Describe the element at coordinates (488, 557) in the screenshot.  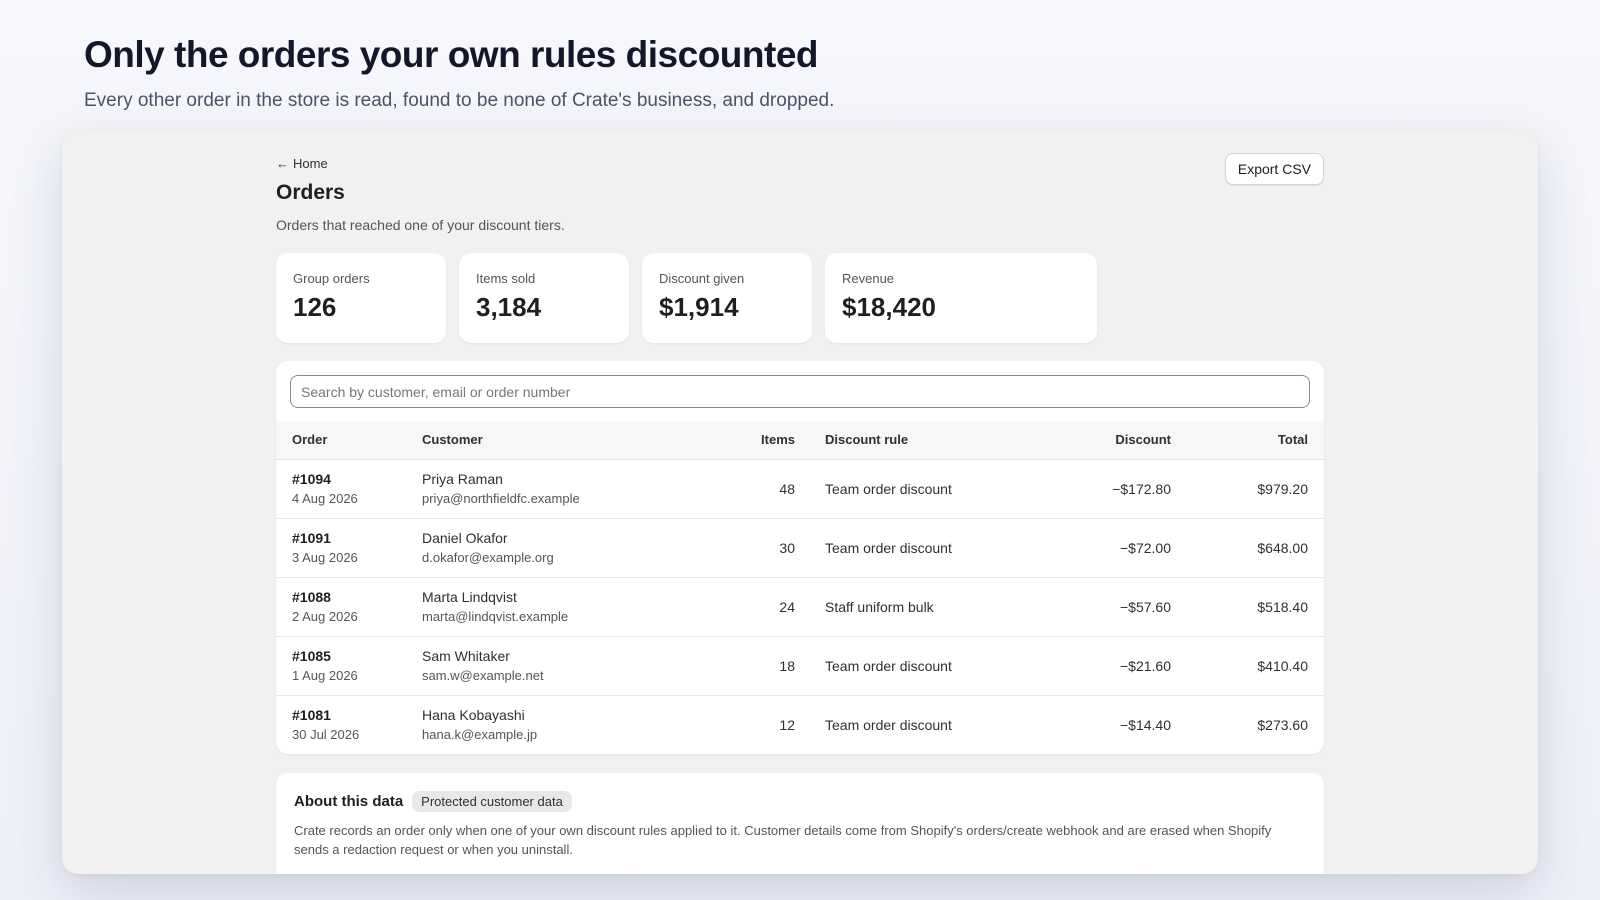
I see `customer-email: d.okafor@example.org` at that location.